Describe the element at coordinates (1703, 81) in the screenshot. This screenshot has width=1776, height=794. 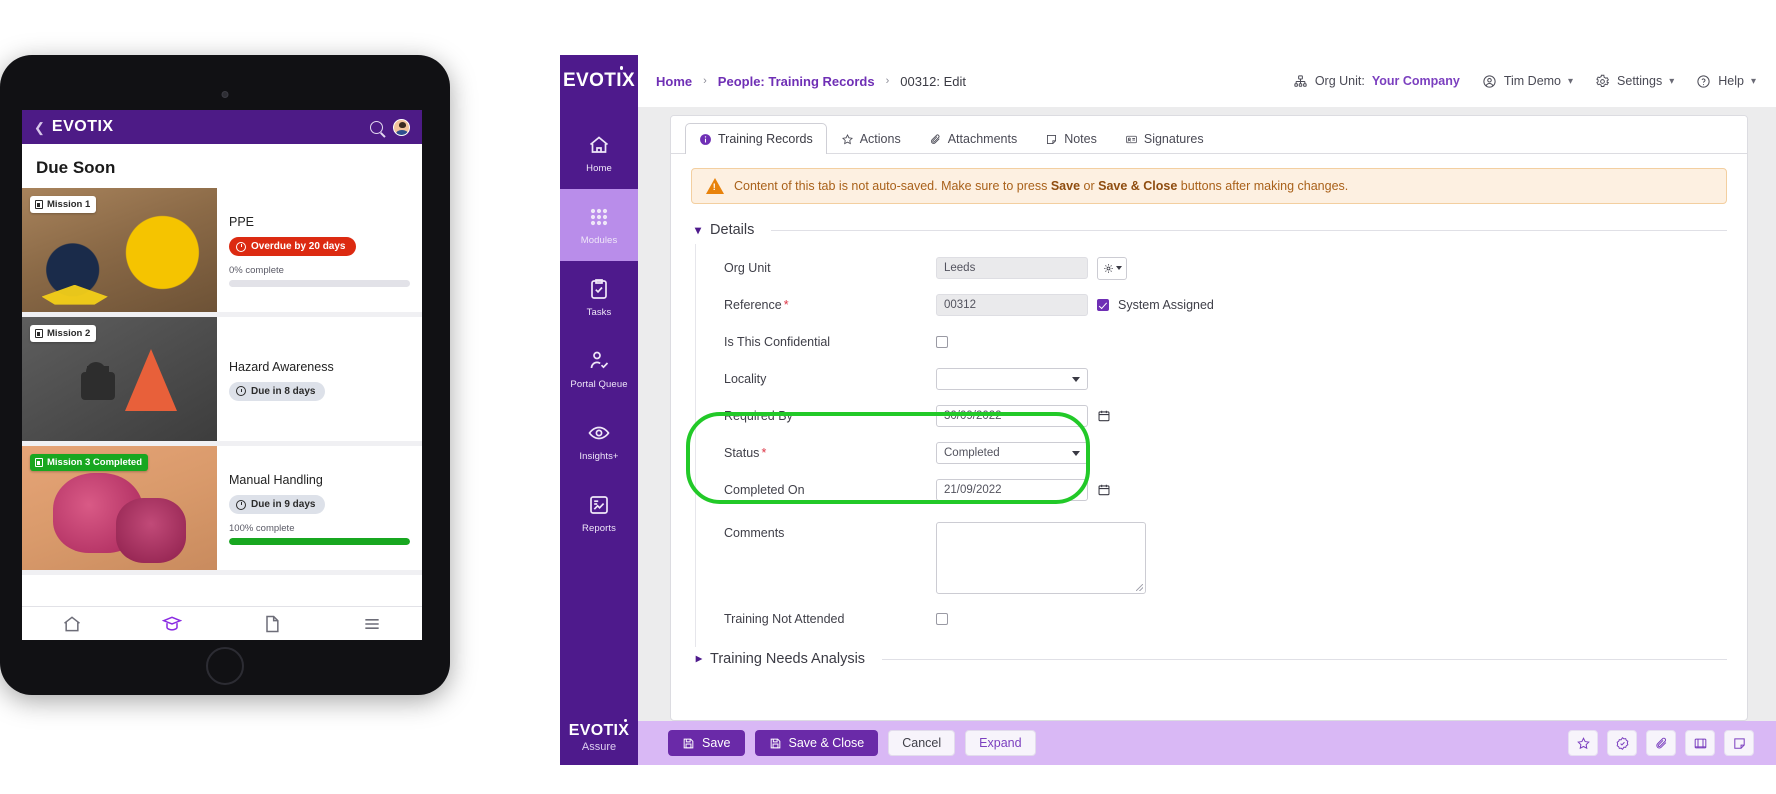
I see `question-circle-icon` at that location.